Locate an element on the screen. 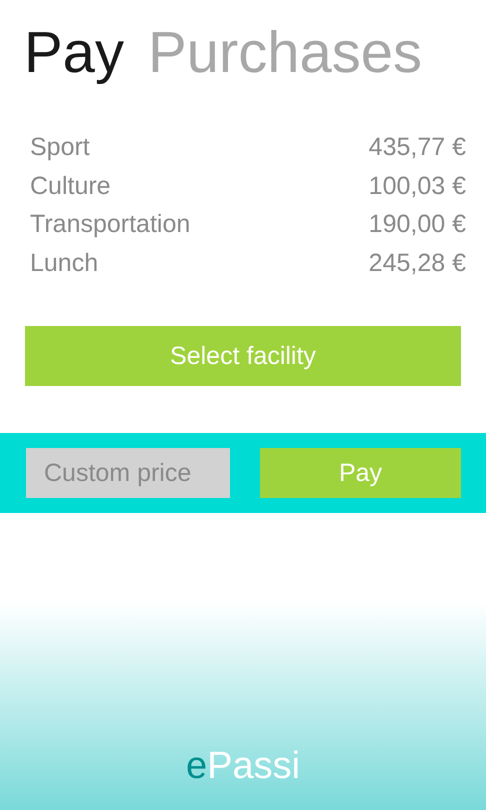  category-label: Sport is located at coordinates (60, 147).